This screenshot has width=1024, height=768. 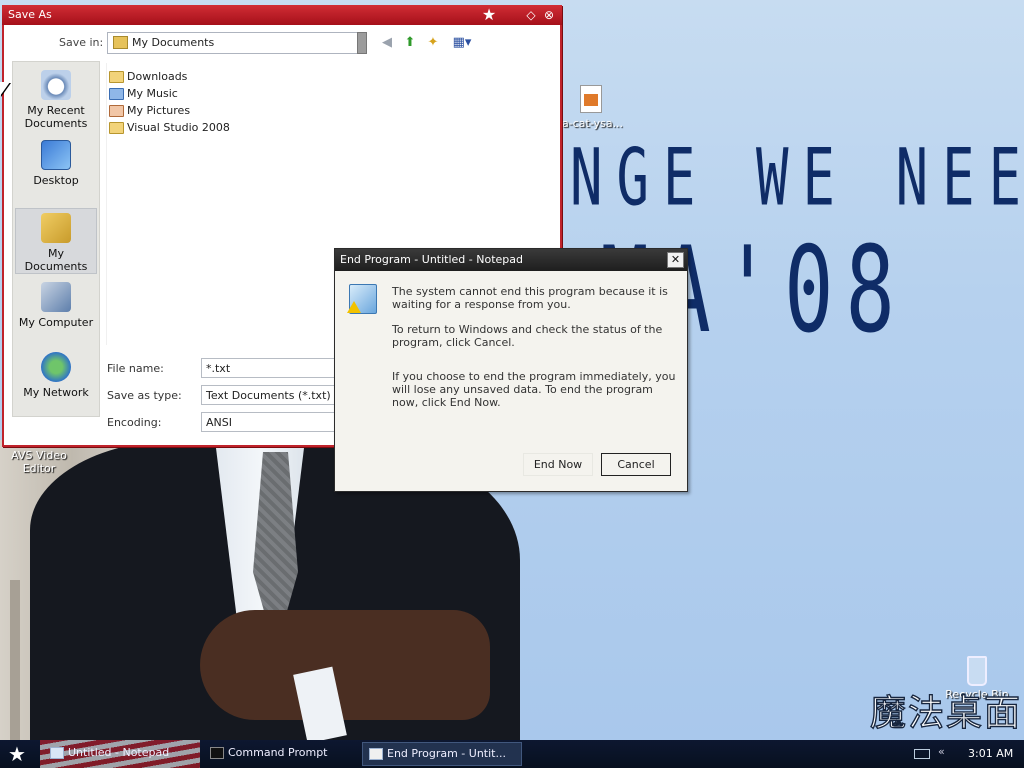 What do you see at coordinates (271, 395) in the screenshot?
I see `save-as-type-select: Text Documents (*.txt)` at bounding box center [271, 395].